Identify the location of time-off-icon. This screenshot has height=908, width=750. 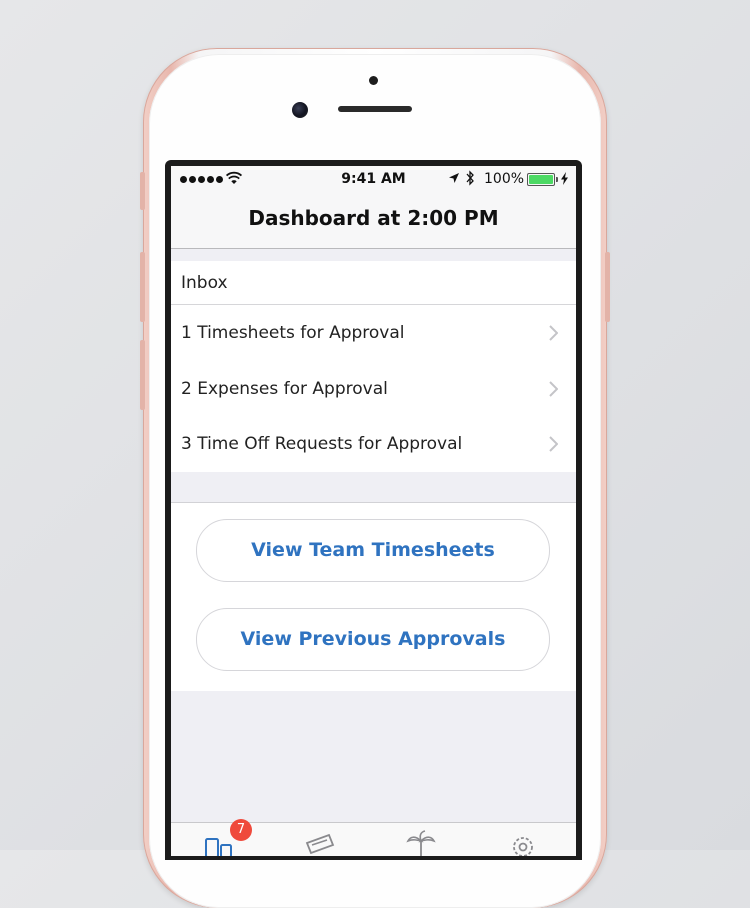
(421, 843).